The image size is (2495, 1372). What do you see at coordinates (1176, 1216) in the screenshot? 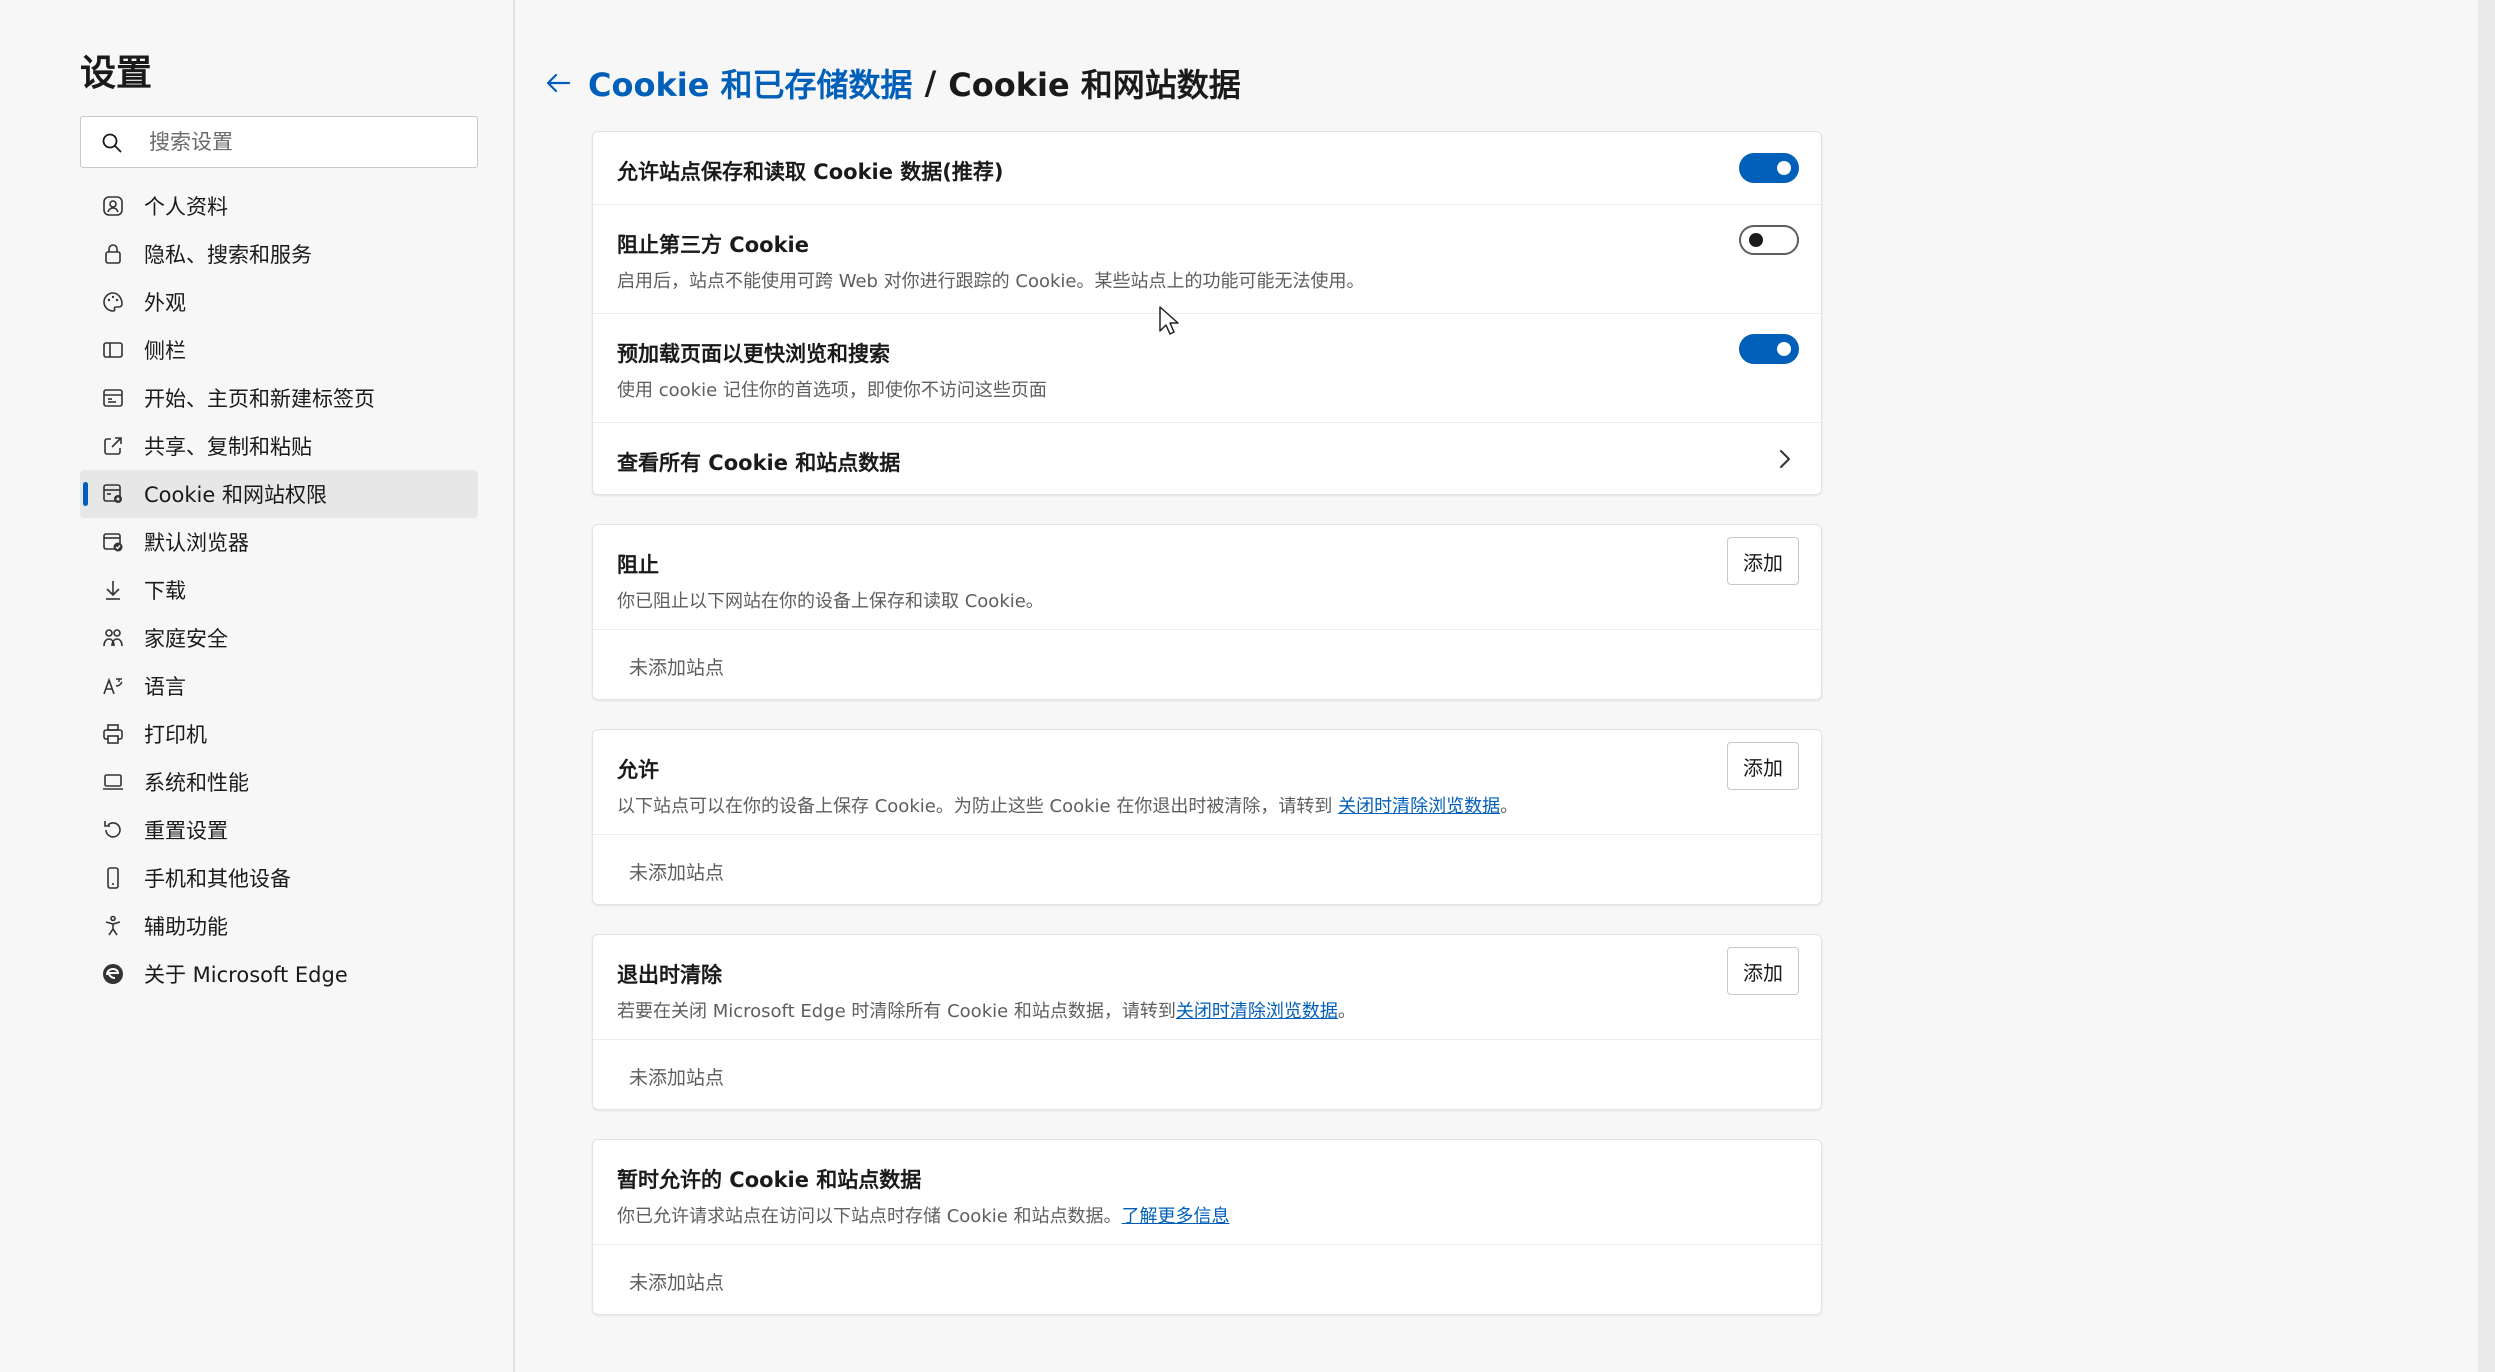
I see `learn-more-link: 了解更多信息` at bounding box center [1176, 1216].